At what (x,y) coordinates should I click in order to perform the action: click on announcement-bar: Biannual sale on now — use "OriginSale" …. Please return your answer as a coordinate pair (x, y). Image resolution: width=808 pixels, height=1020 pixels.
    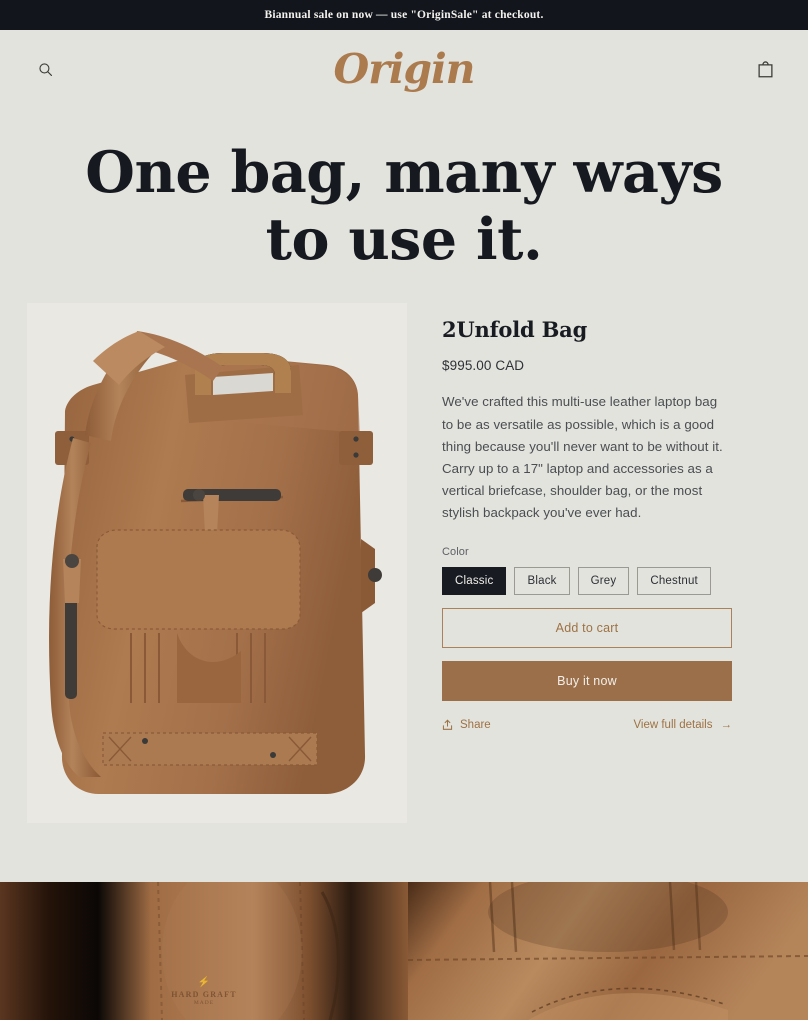
    Looking at the image, I should click on (404, 15).